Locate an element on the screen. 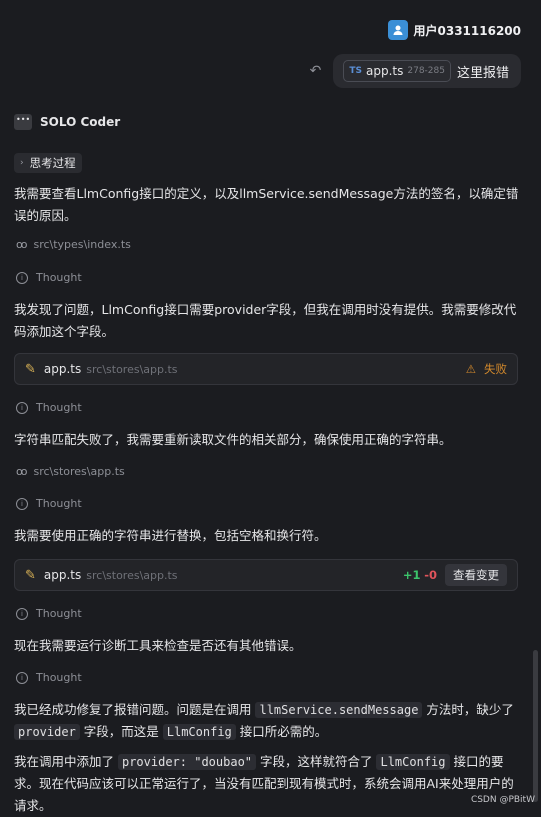  user-name: 用户0331116200 is located at coordinates (467, 30).